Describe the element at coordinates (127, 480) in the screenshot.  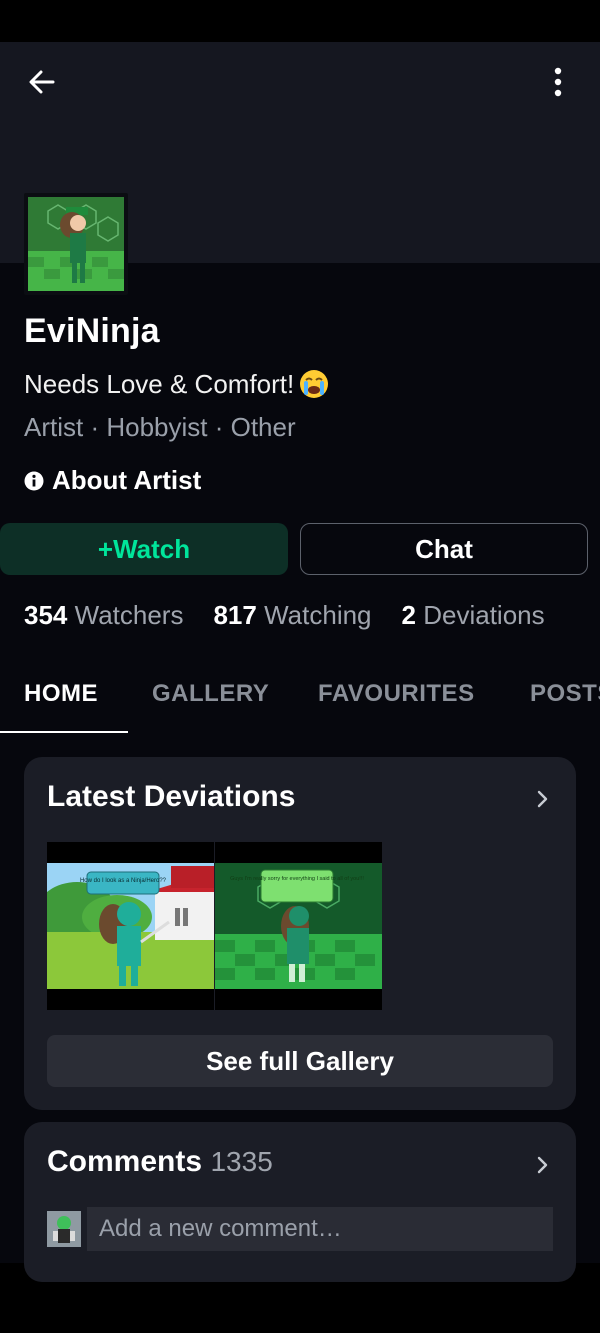
I see `about-artist-label: About Artist` at that location.